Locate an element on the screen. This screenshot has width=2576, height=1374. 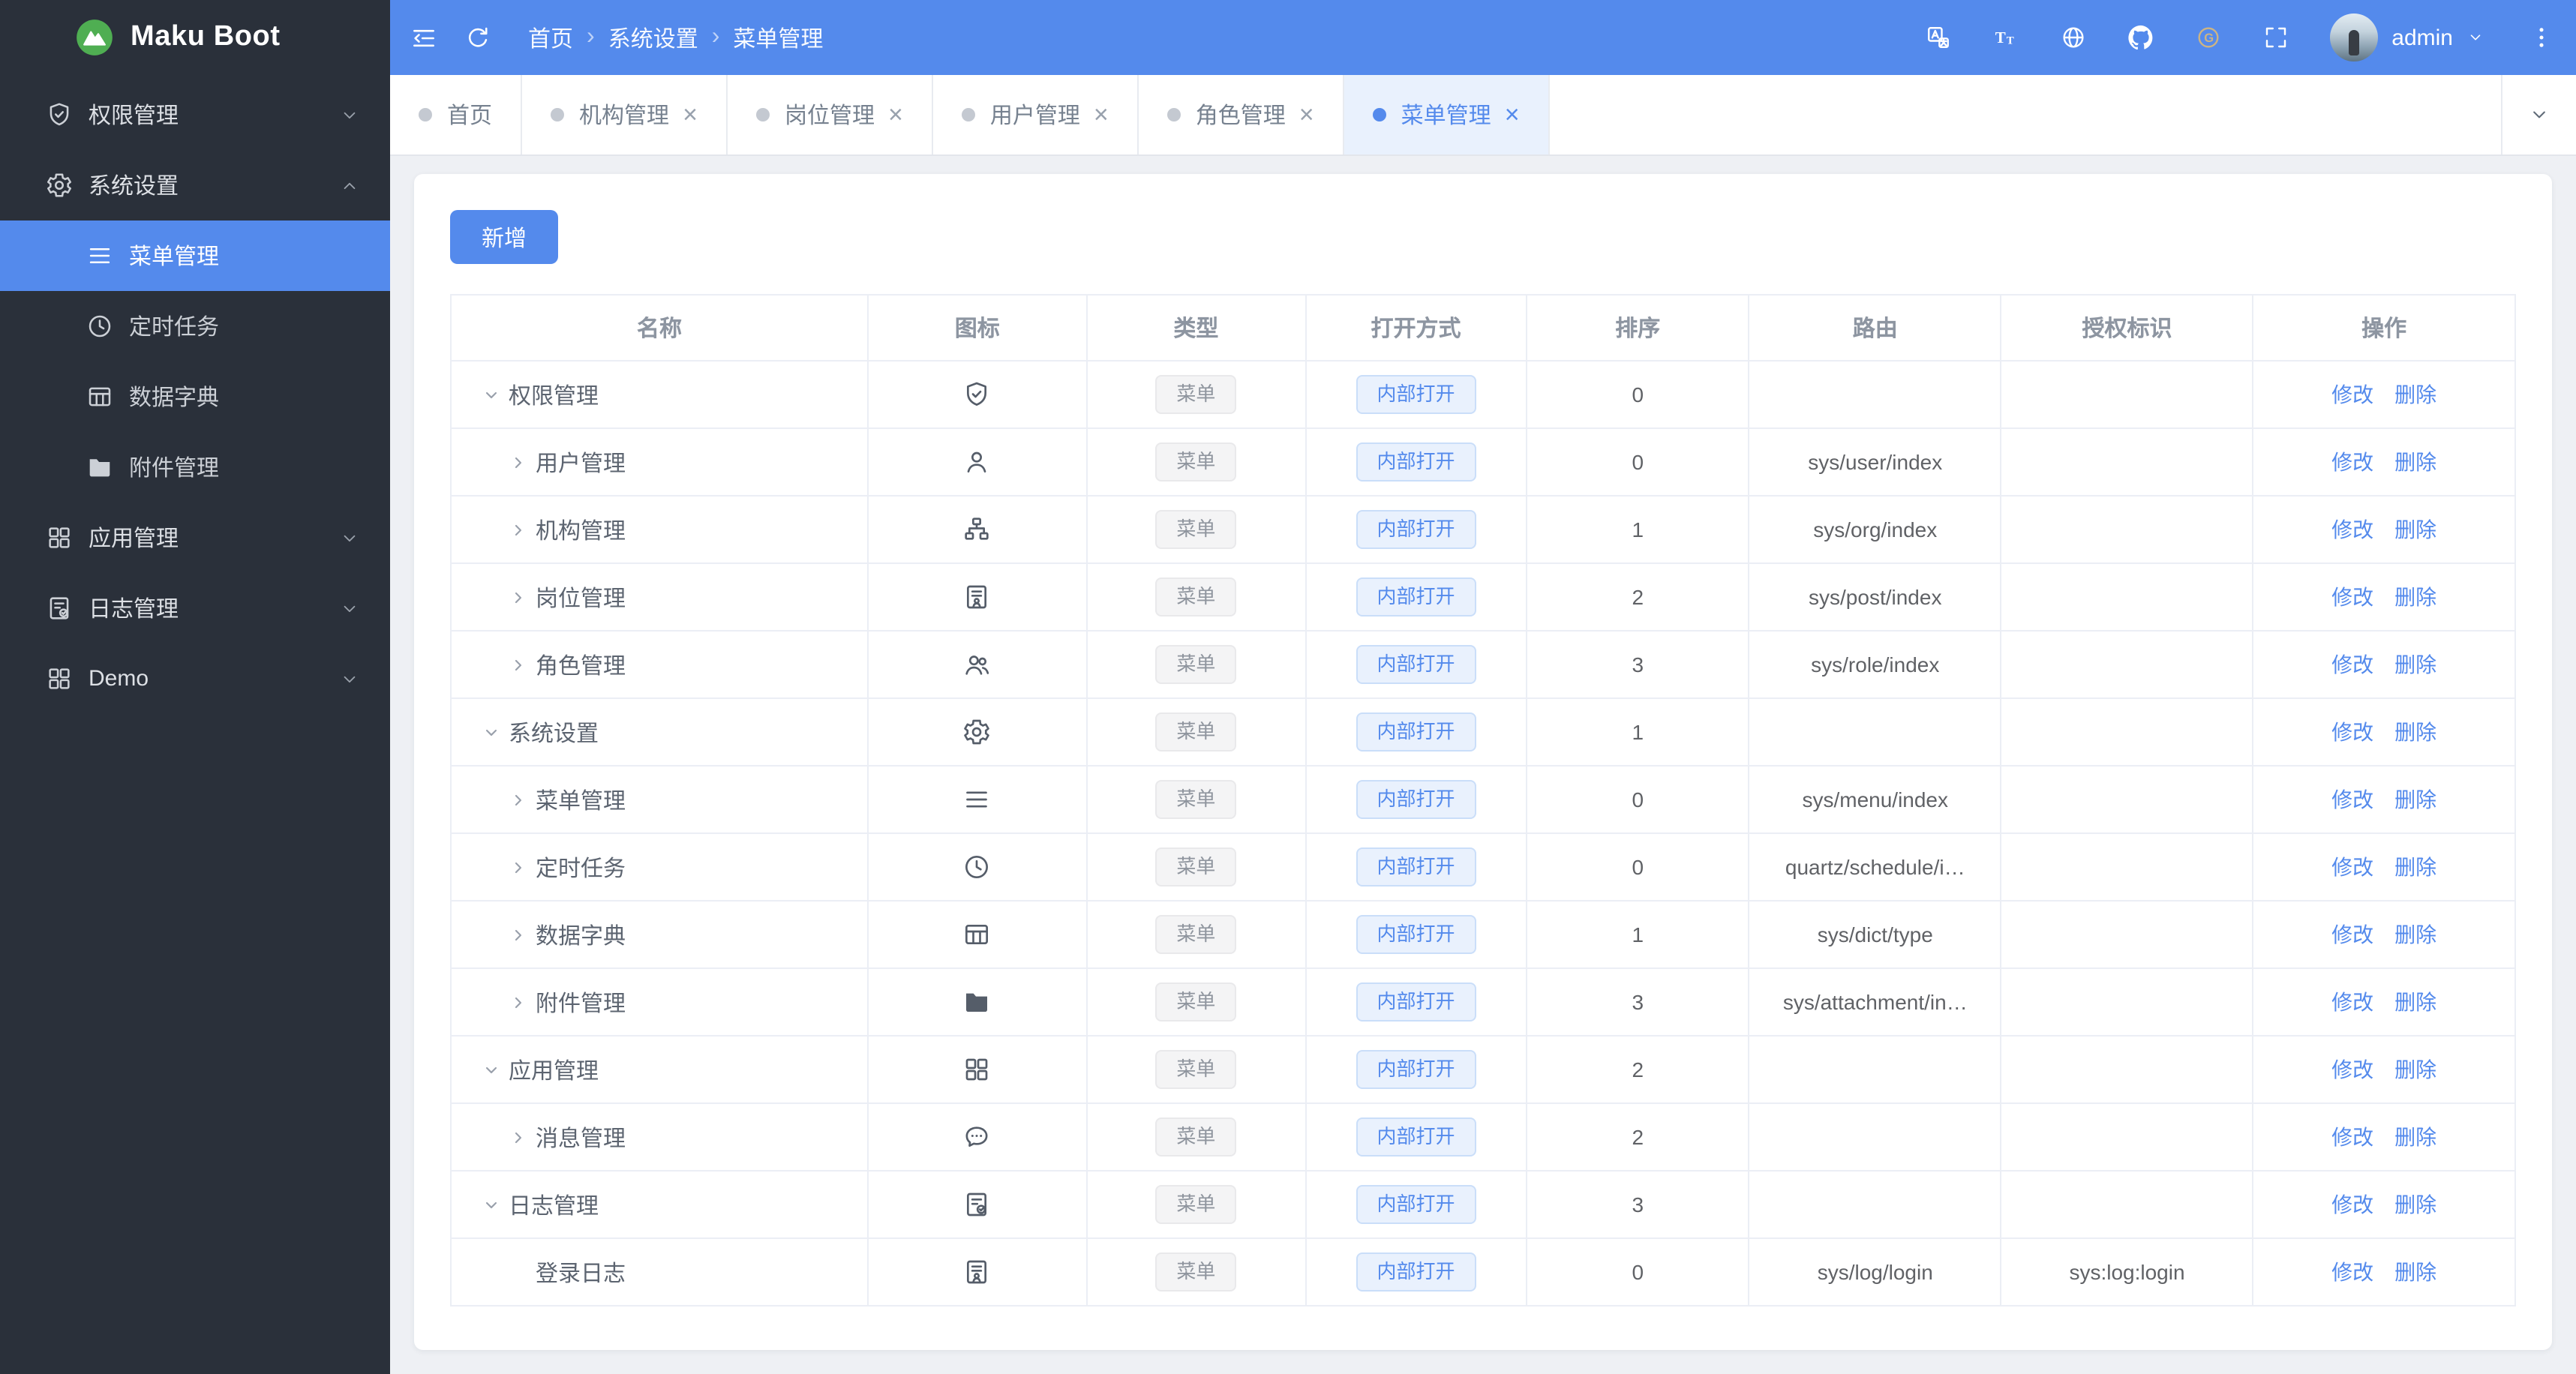
fullscreen-icon is located at coordinates (2275, 37).